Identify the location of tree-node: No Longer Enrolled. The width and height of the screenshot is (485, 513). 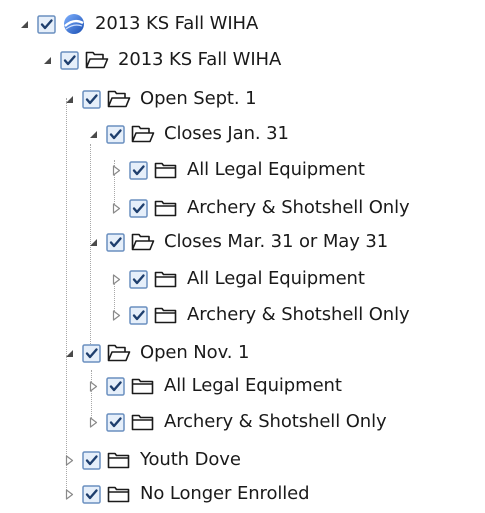
(186, 494).